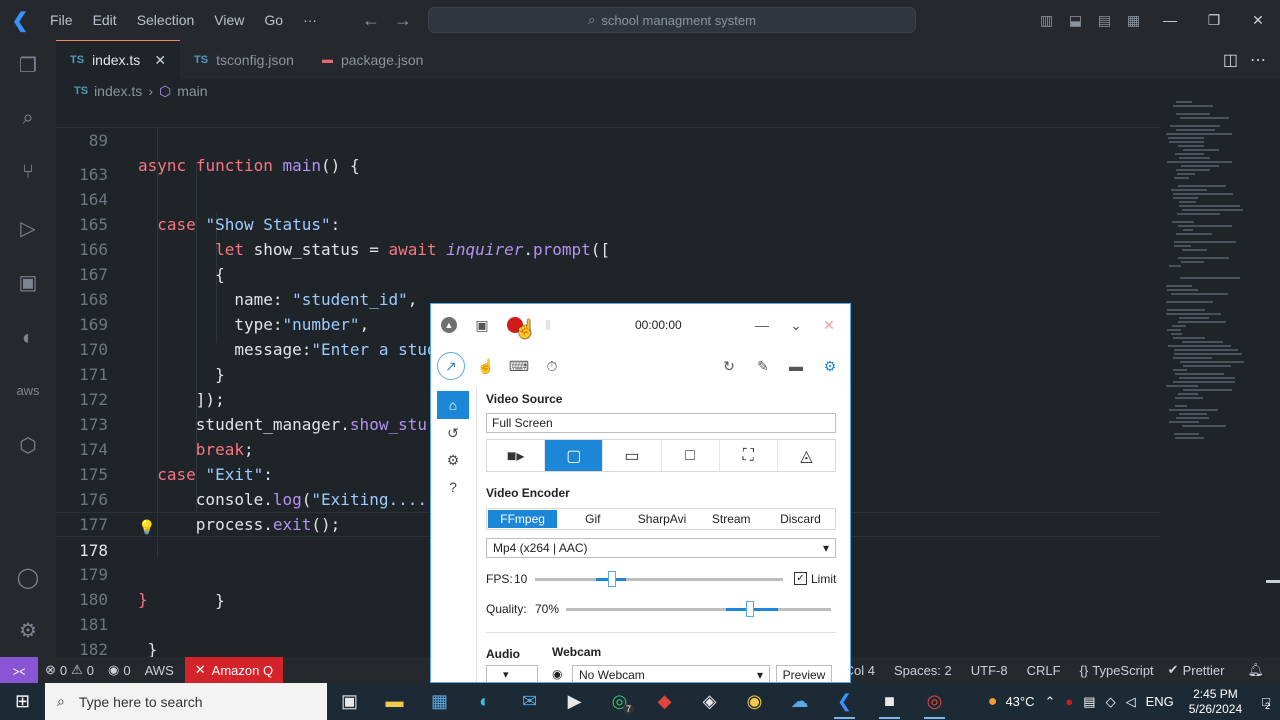  I want to click on restore-icon: ❐, so click(1214, 20).